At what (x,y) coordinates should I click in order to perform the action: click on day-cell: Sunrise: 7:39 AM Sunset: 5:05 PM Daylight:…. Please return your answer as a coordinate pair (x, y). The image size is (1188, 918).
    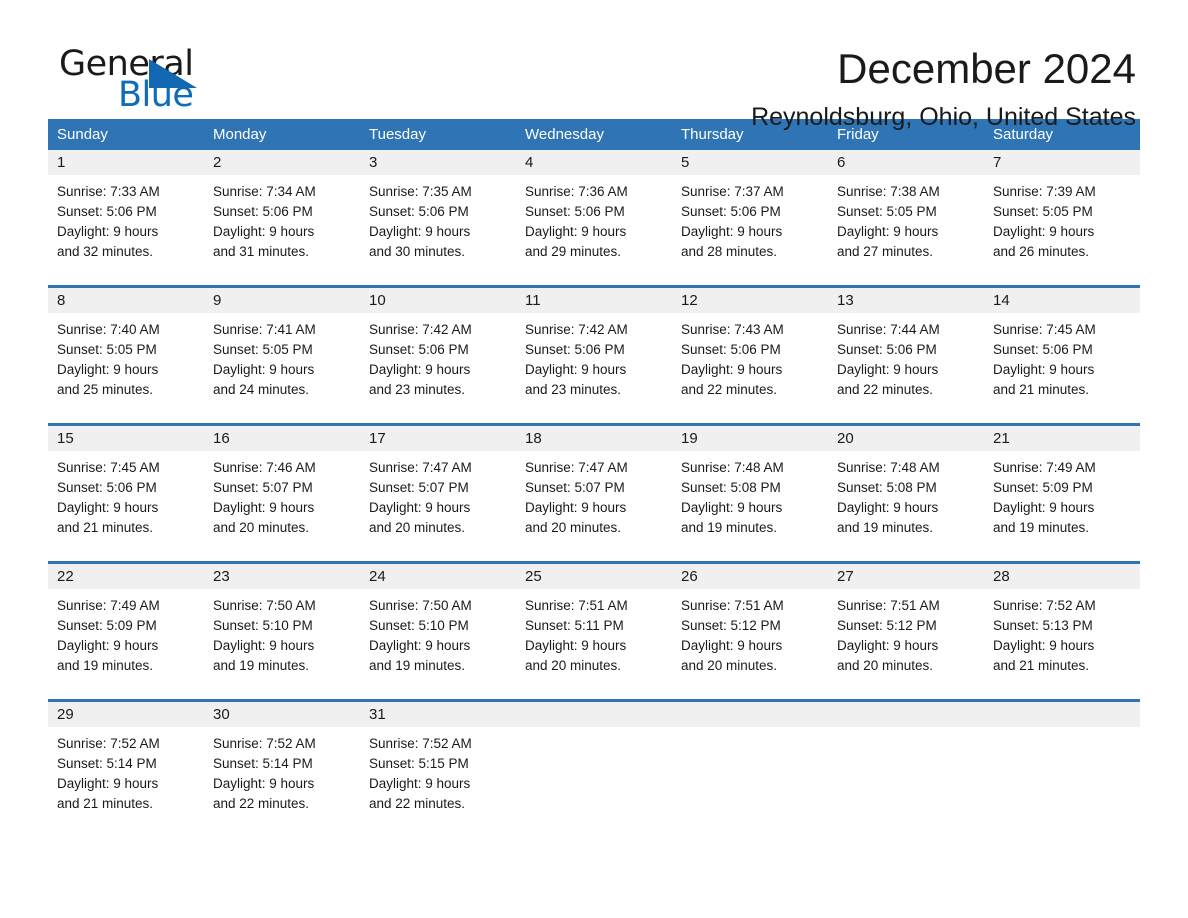
    Looking at the image, I should click on (1062, 230).